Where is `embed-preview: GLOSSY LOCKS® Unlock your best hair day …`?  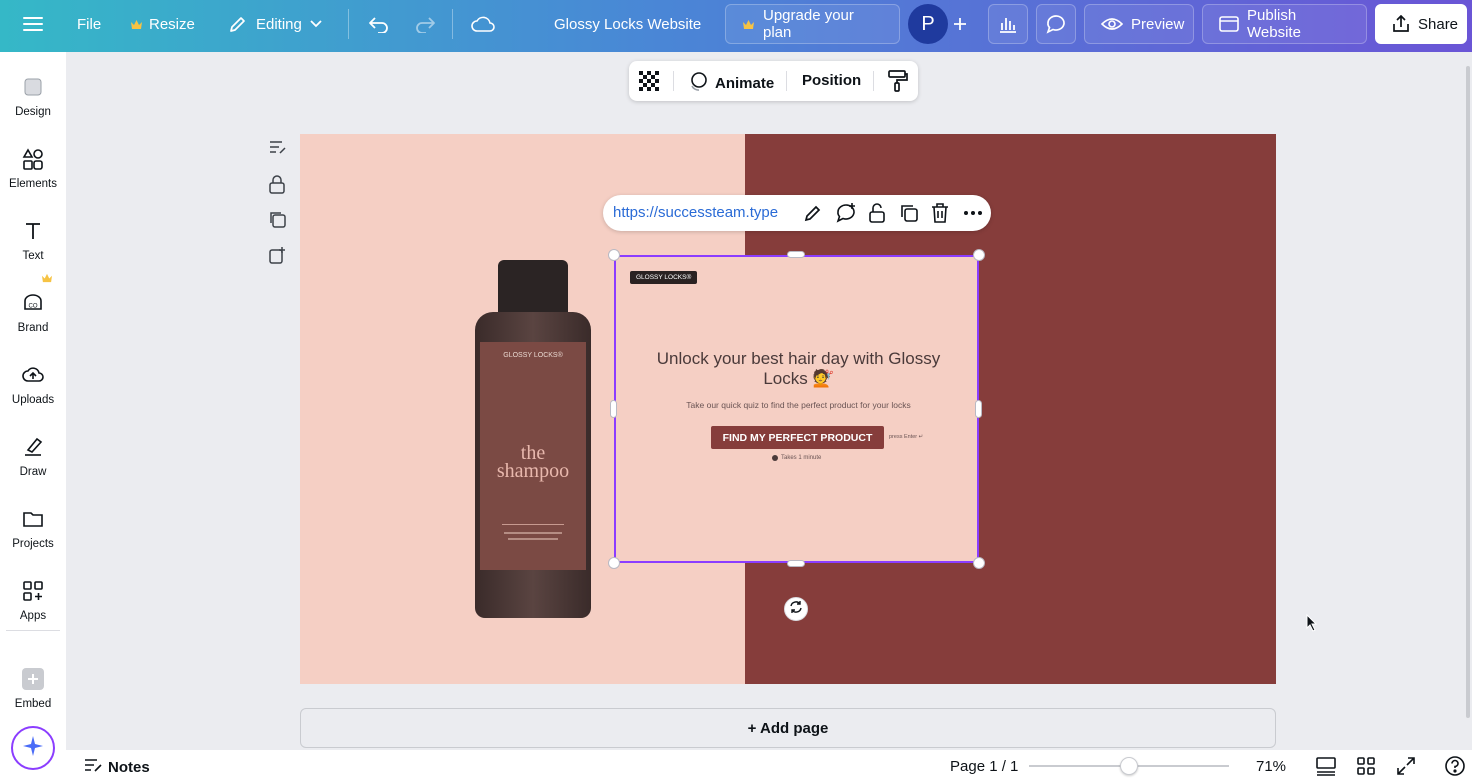 embed-preview: GLOSSY LOCKS® Unlock your best hair day … is located at coordinates (796, 409).